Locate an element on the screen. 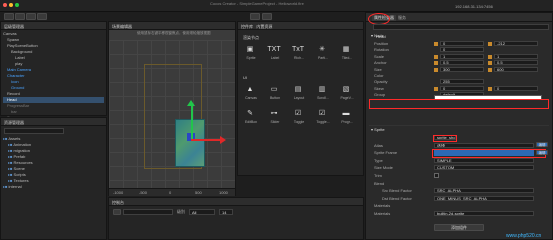 This screenshot has width=553, height=240. sprite-prop-value: ONE_MINUS_SRC_ALPHA is located at coordinates (484, 198).